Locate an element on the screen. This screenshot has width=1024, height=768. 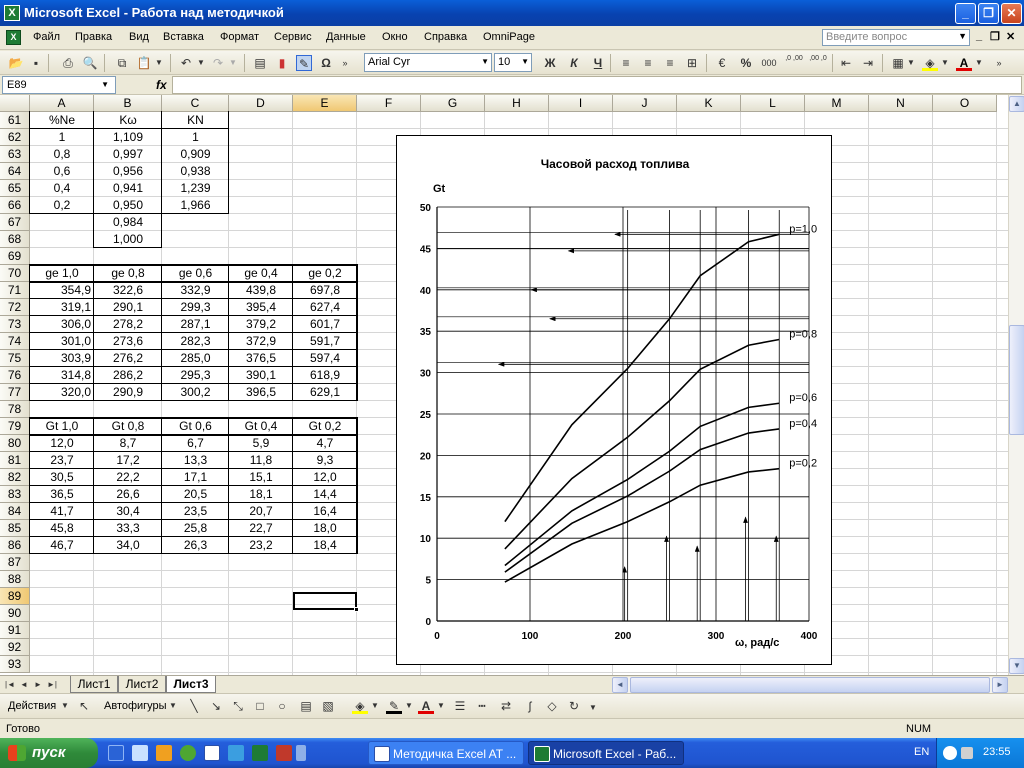
menu-view: Вид is located at coordinates (139, 37).